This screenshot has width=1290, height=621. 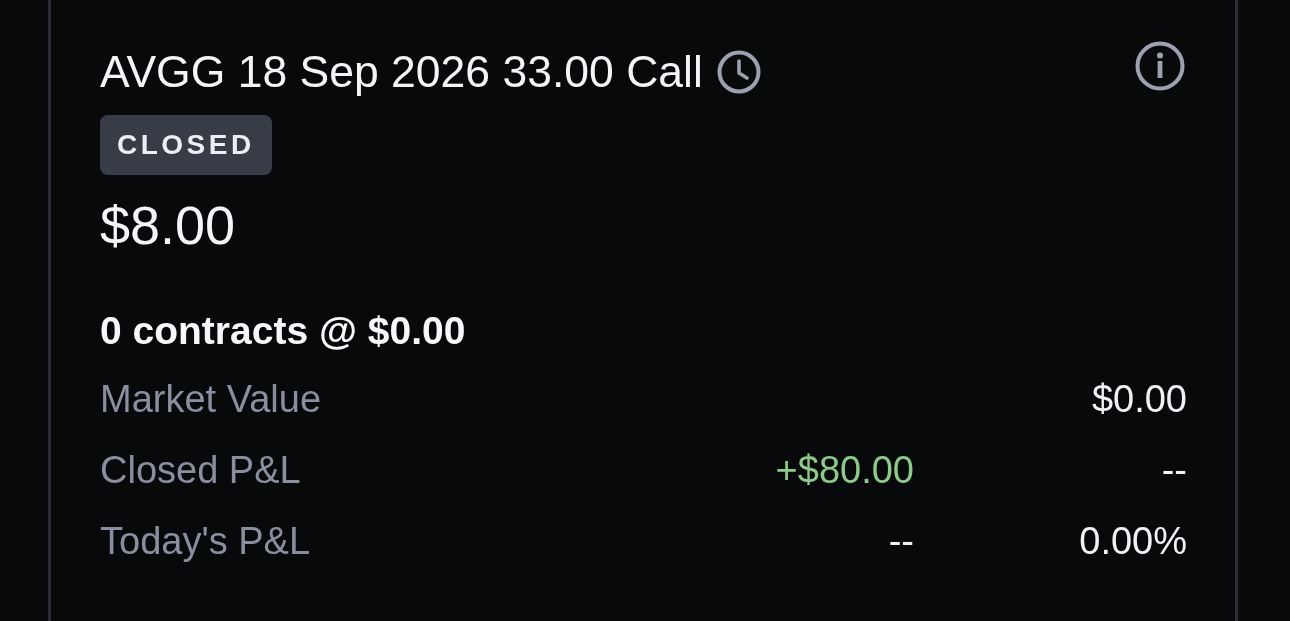 I want to click on contracts-summary: 0 contracts @ $0.00, so click(x=283, y=331).